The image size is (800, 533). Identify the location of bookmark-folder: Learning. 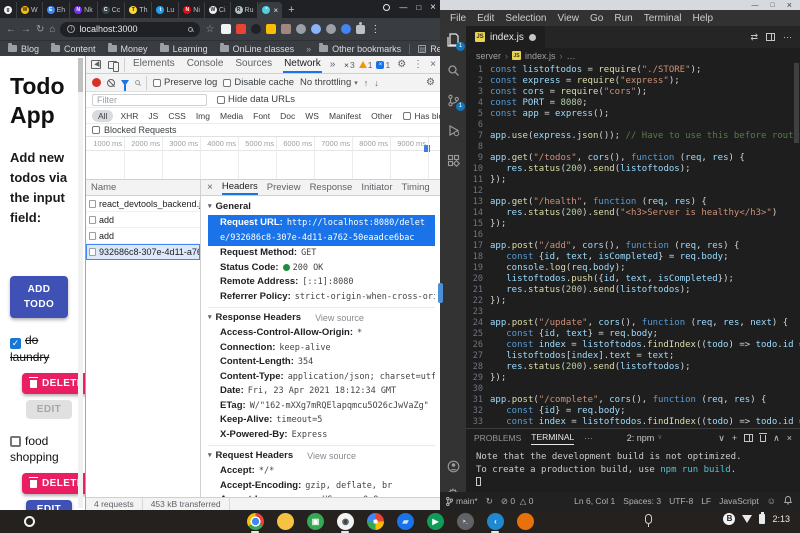
(183, 48).